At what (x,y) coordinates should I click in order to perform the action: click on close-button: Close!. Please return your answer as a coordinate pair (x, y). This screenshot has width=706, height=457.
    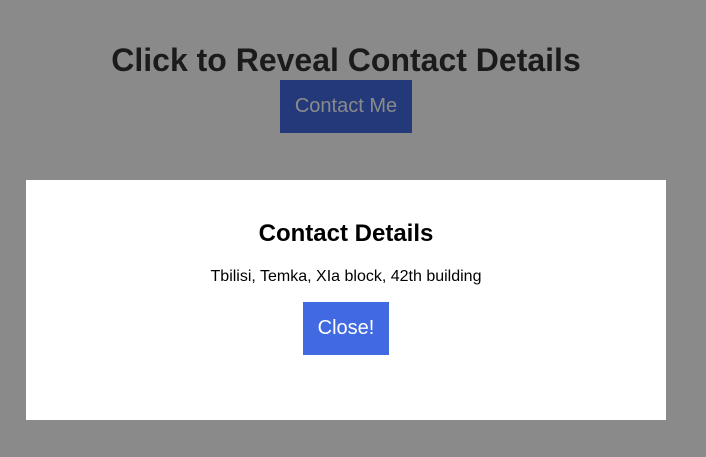
    Looking at the image, I should click on (346, 328).